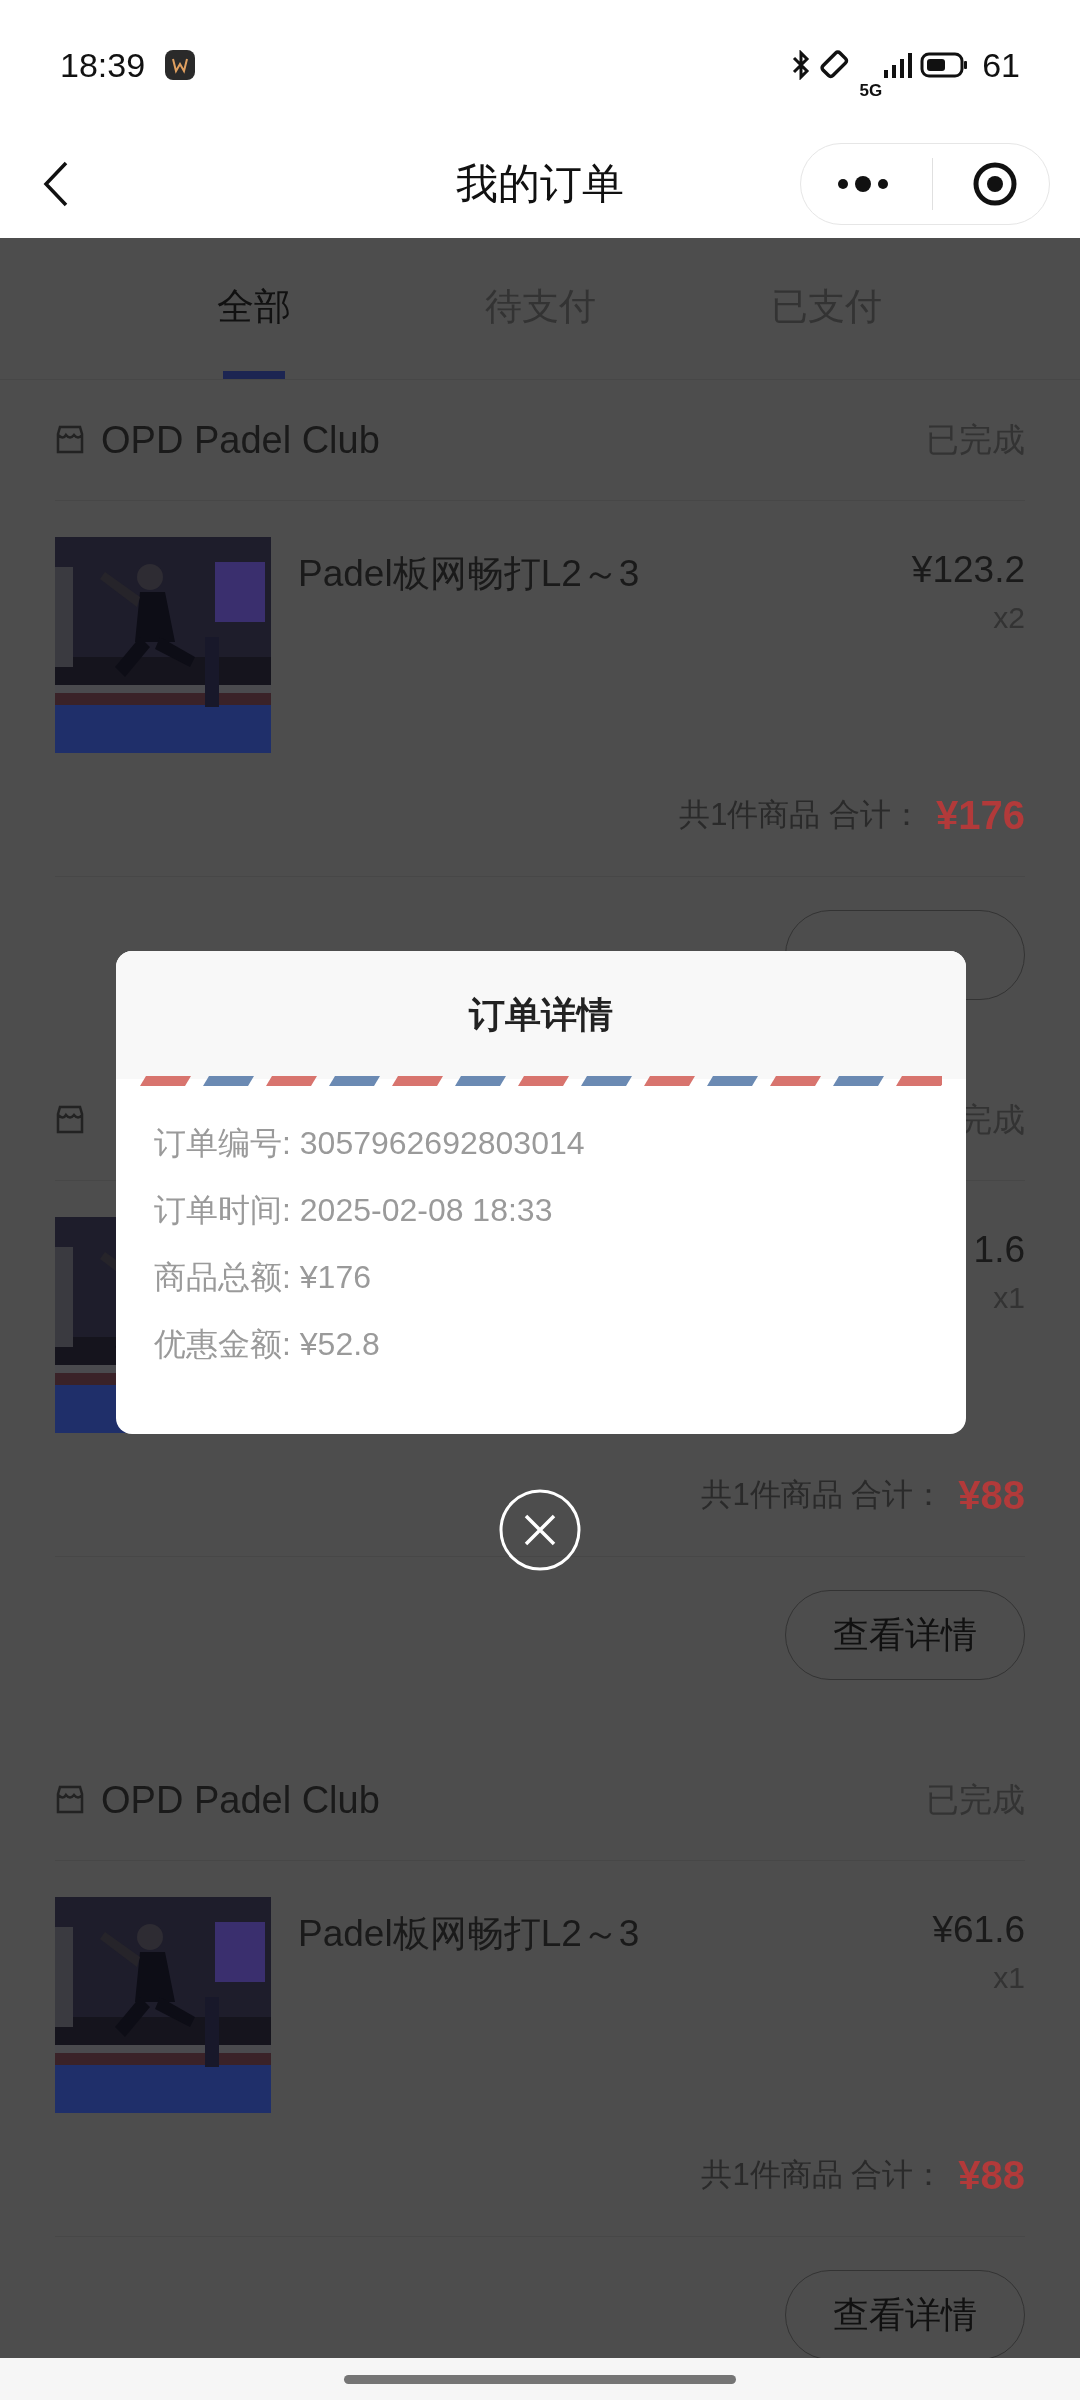  What do you see at coordinates (897, 65) in the screenshot?
I see `signal-icon` at bounding box center [897, 65].